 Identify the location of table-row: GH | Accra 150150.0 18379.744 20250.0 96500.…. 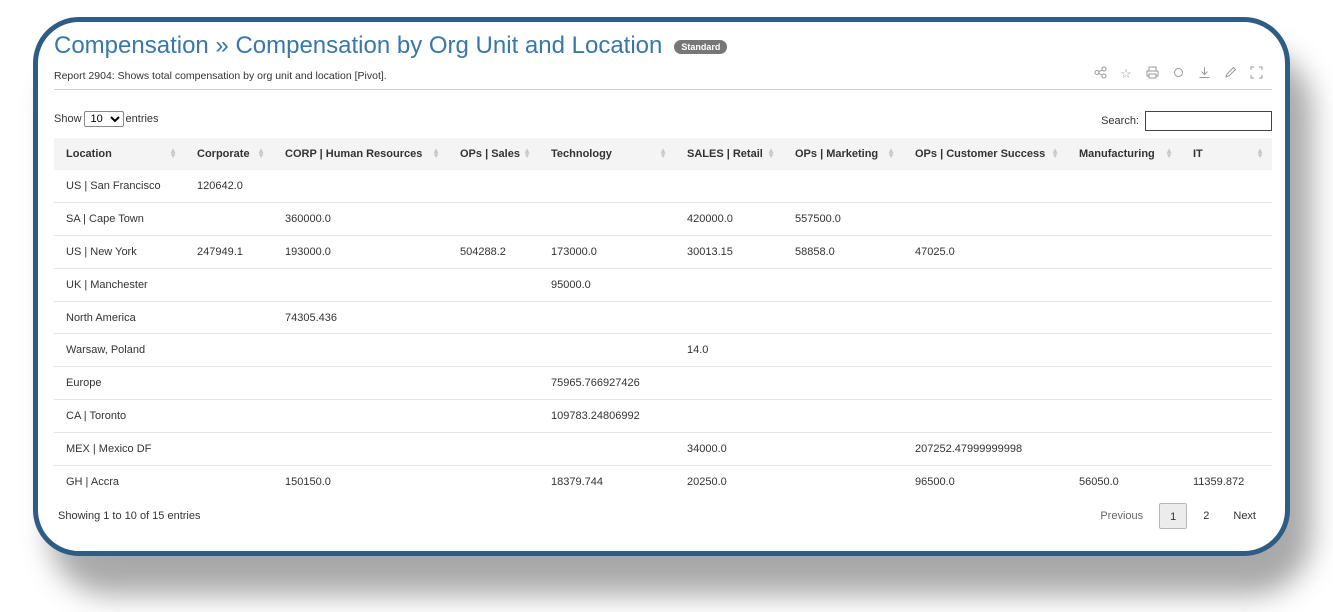
(663, 481).